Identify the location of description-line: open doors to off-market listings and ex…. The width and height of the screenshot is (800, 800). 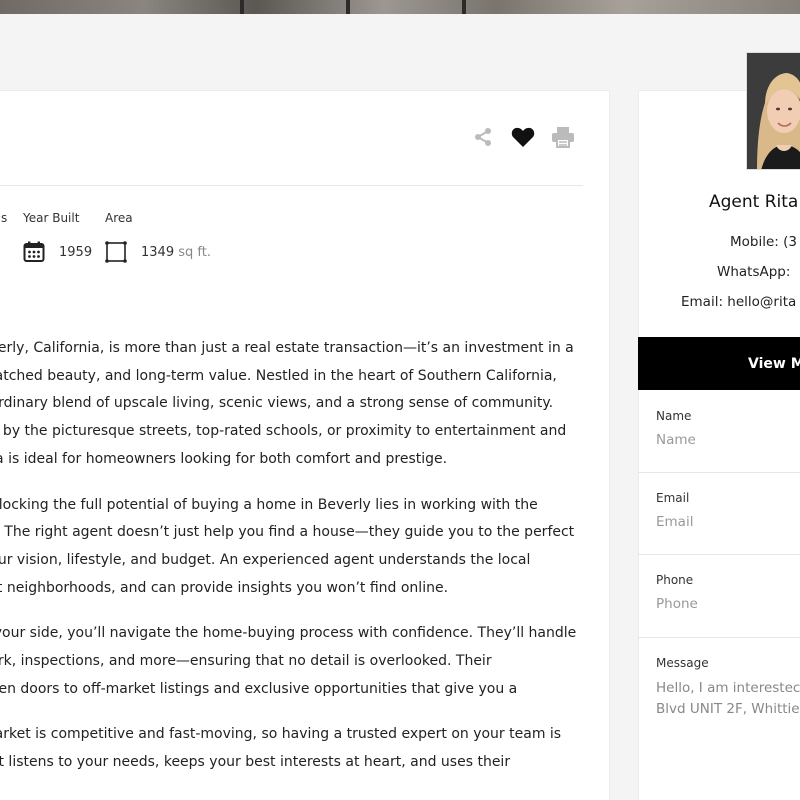
(259, 688).